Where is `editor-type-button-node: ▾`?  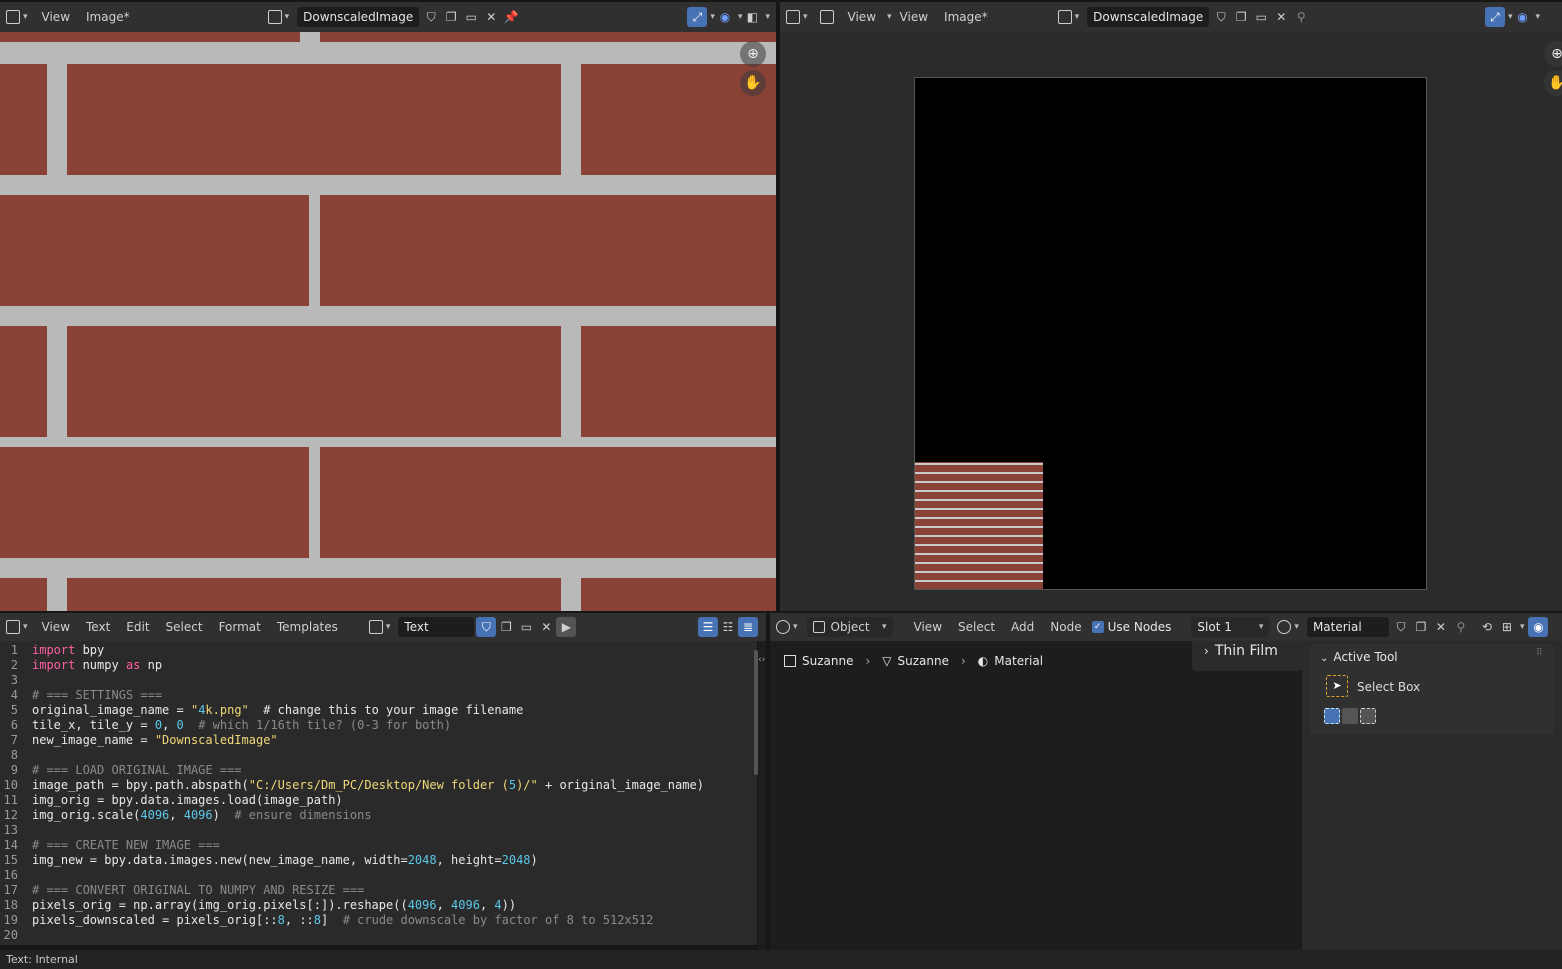 editor-type-button-node: ▾ is located at coordinates (787, 627).